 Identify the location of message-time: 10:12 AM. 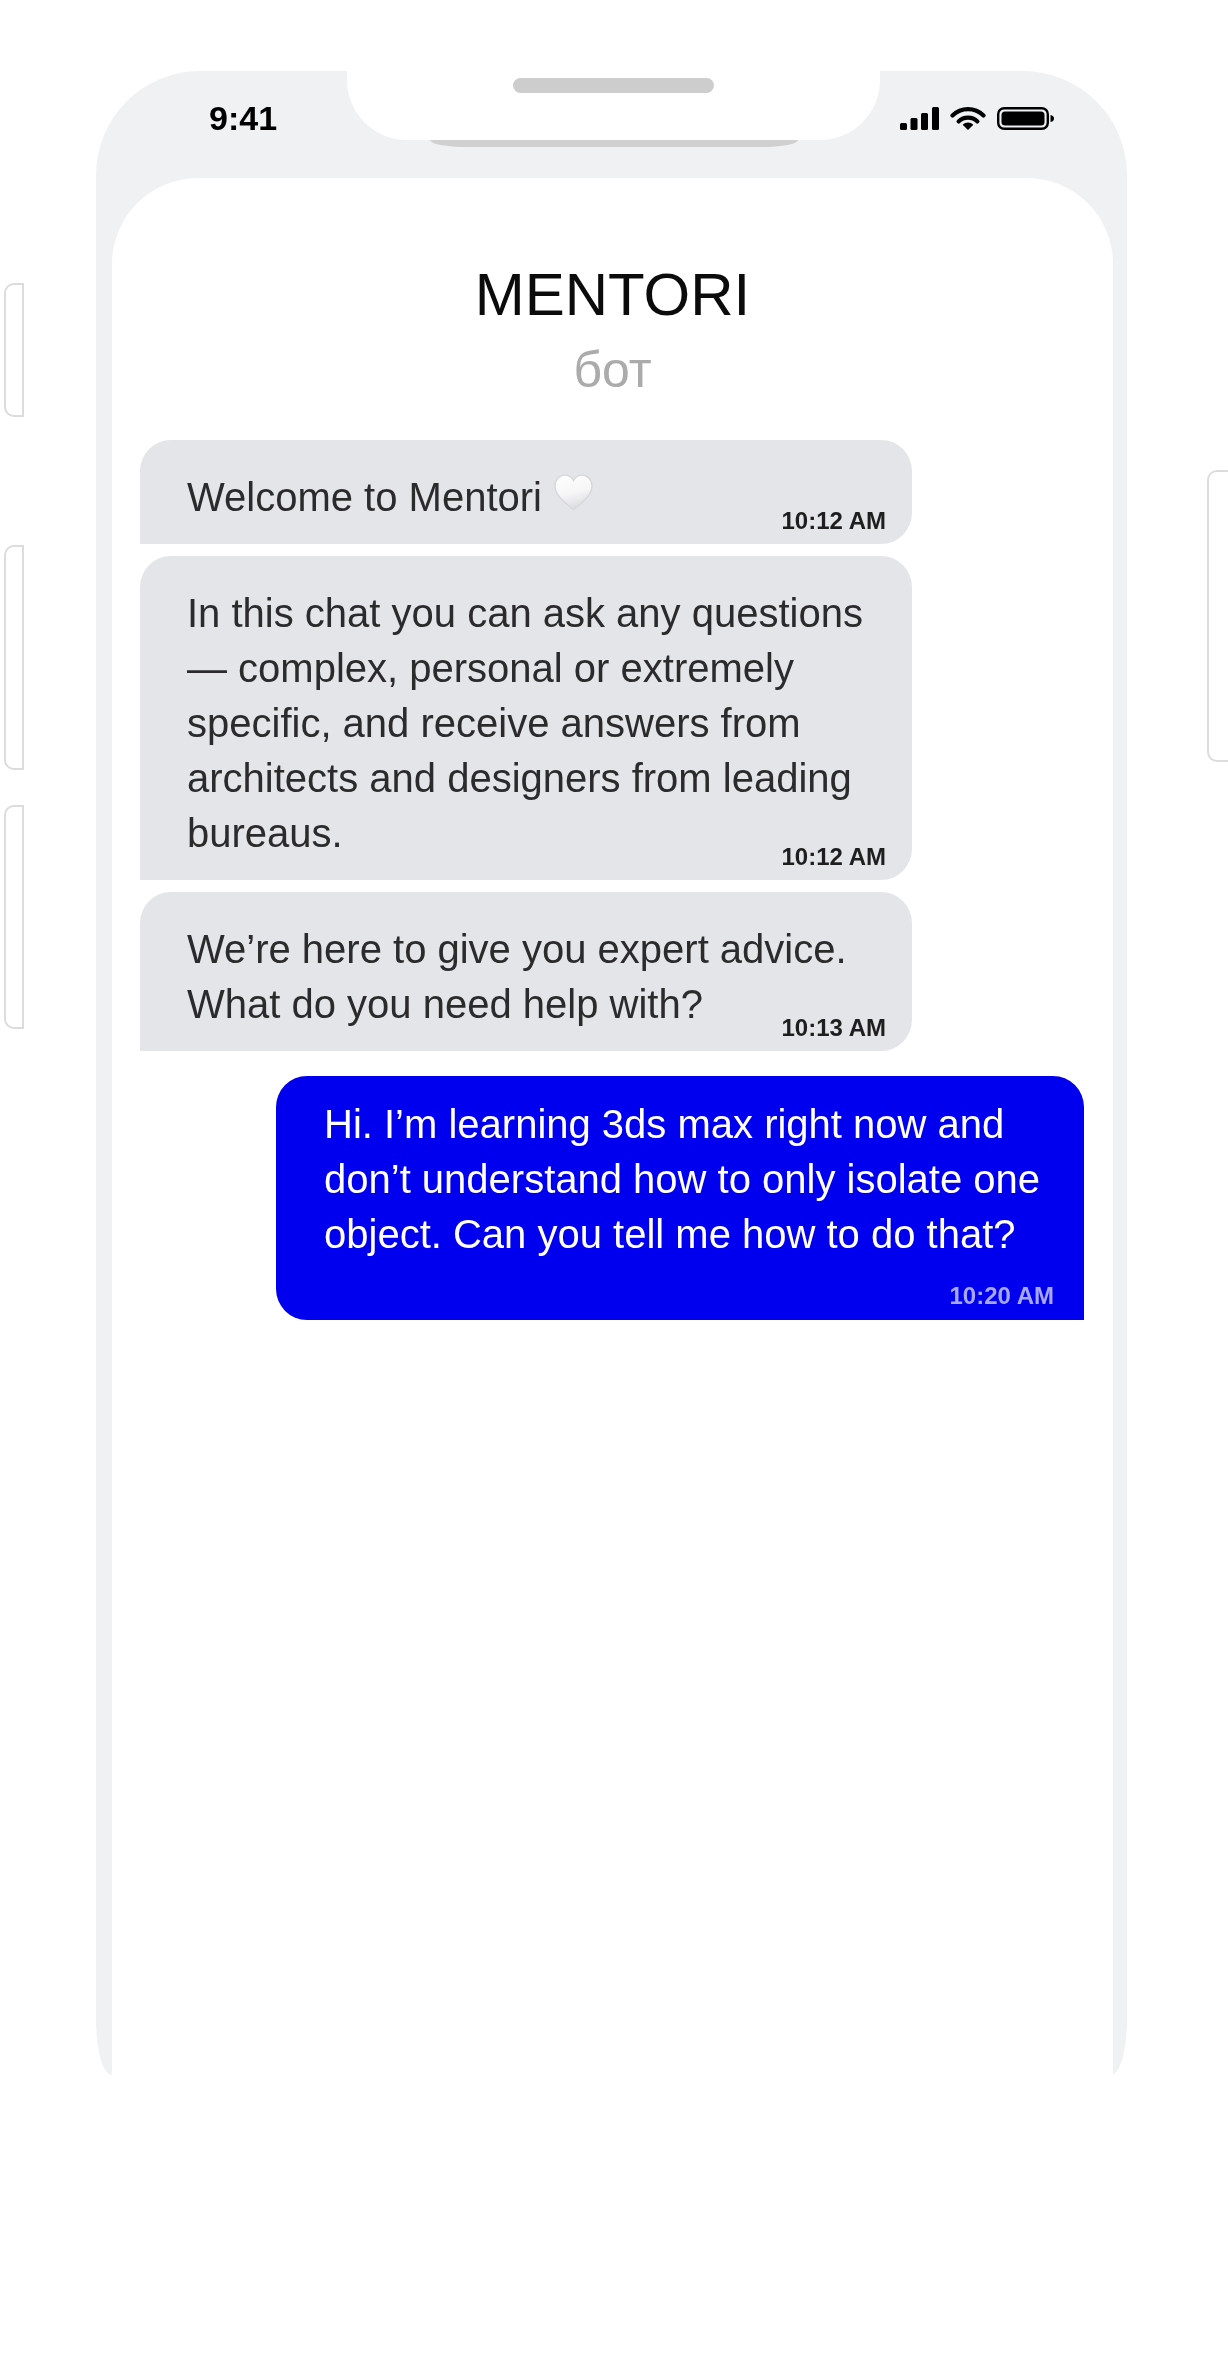
(833, 521).